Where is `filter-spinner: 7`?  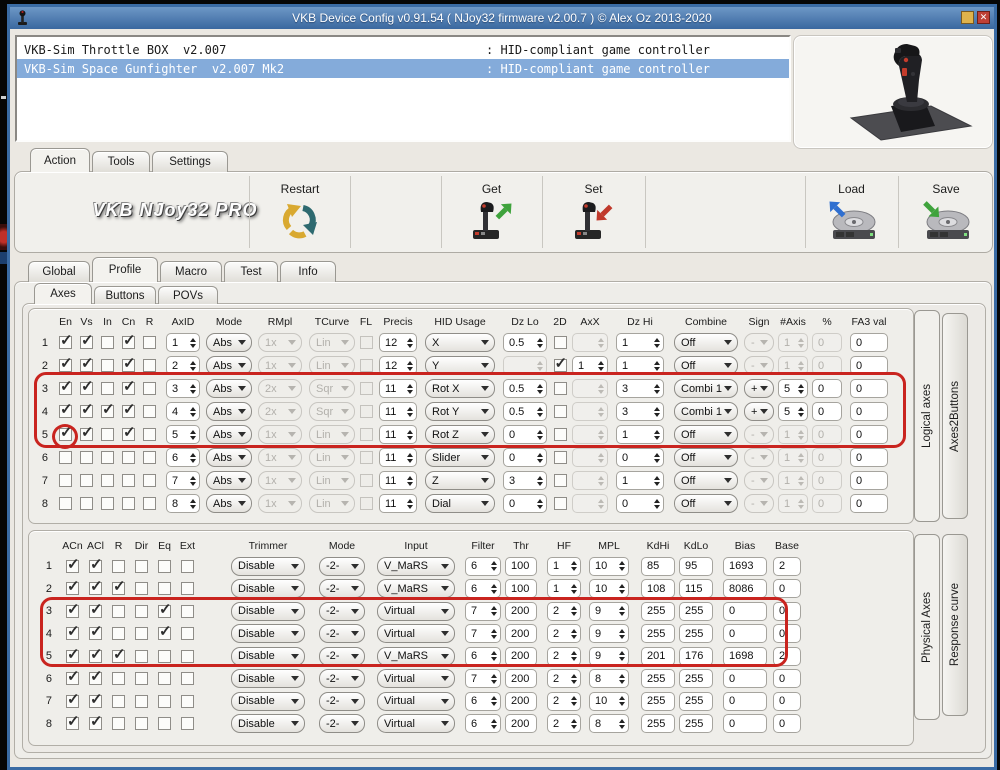
filter-spinner: 7 is located at coordinates (483, 634).